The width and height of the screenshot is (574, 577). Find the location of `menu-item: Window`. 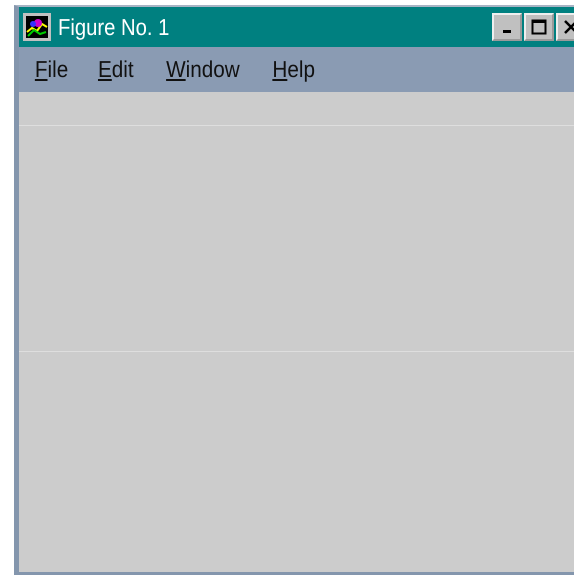

menu-item: Window is located at coordinates (203, 69).